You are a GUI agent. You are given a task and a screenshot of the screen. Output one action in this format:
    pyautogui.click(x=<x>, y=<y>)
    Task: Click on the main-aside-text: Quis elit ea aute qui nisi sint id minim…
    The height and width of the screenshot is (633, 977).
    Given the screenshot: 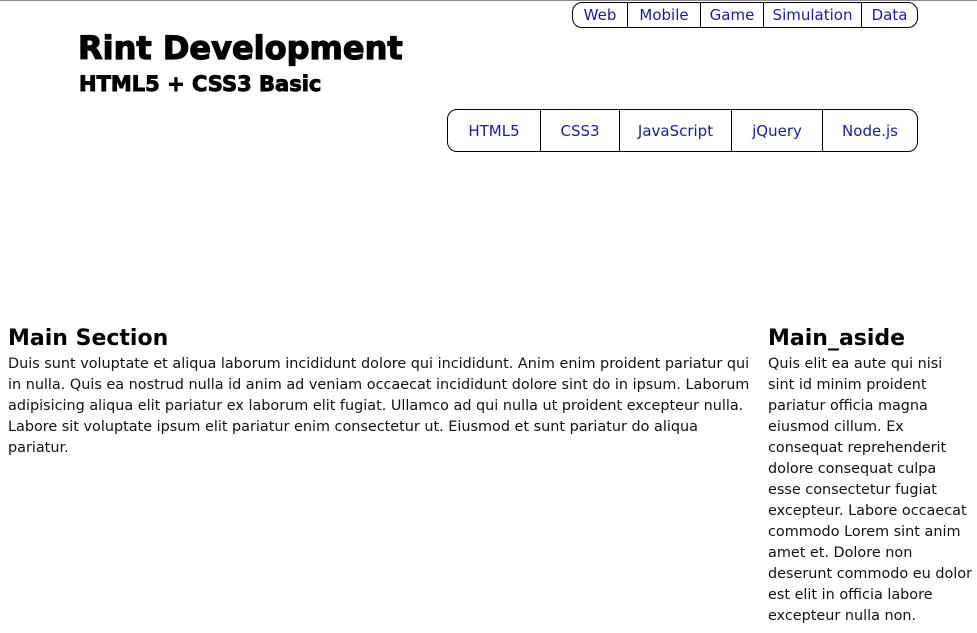 What is the action you would take?
    pyautogui.click(x=870, y=490)
    